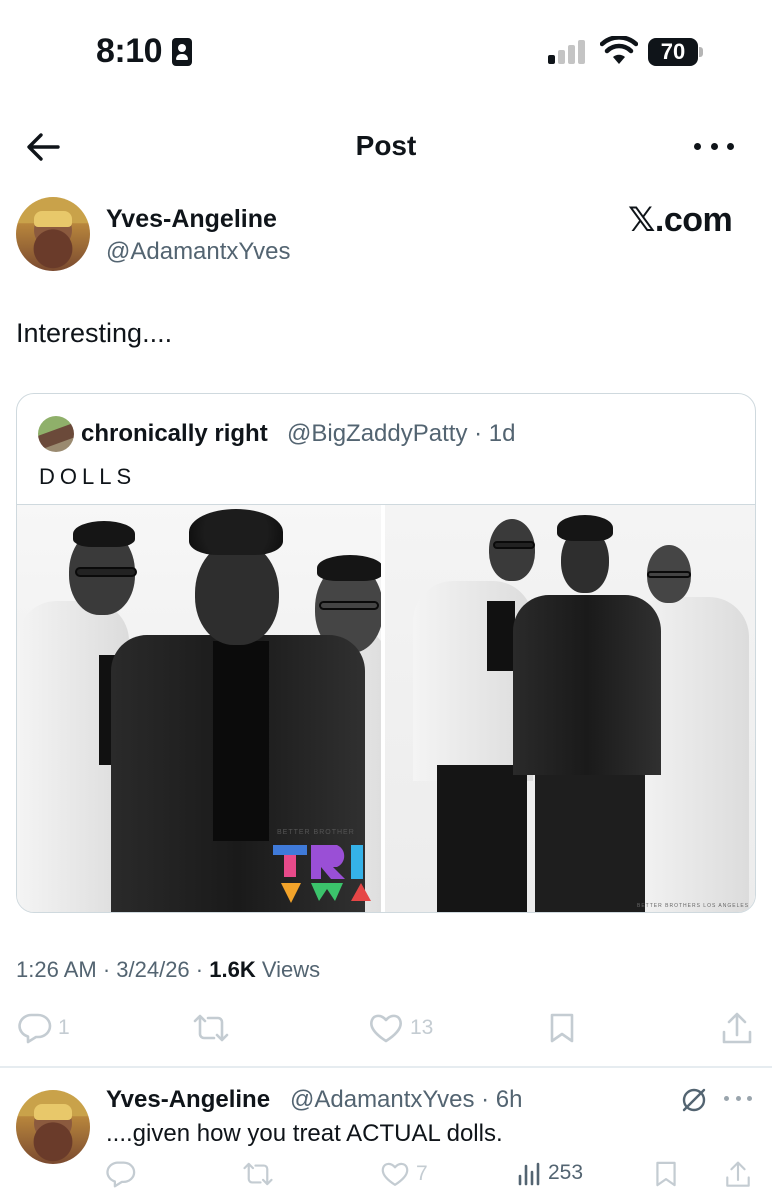 Image resolution: width=772 pixels, height=1200 pixels. Describe the element at coordinates (422, 1027) in the screenshot. I see `like-count: 13` at that location.